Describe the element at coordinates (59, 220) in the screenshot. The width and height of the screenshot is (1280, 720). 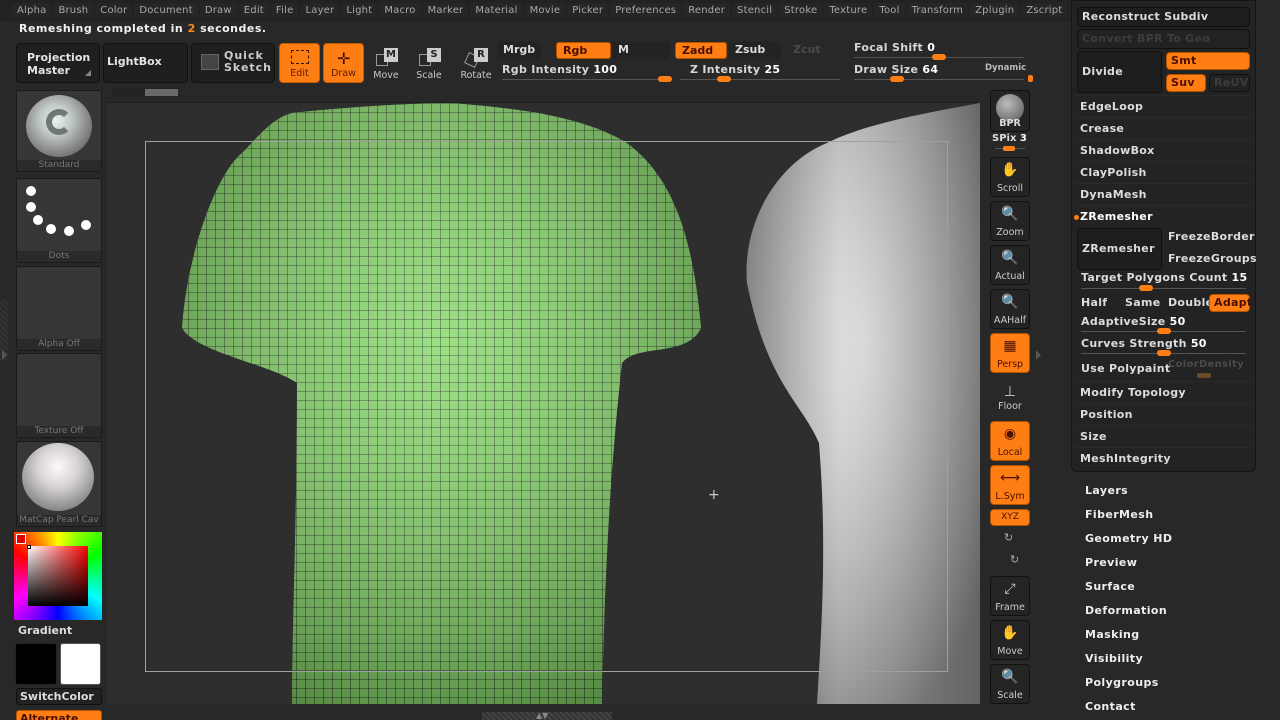
I see `stroke-thumbnail: Dots` at that location.